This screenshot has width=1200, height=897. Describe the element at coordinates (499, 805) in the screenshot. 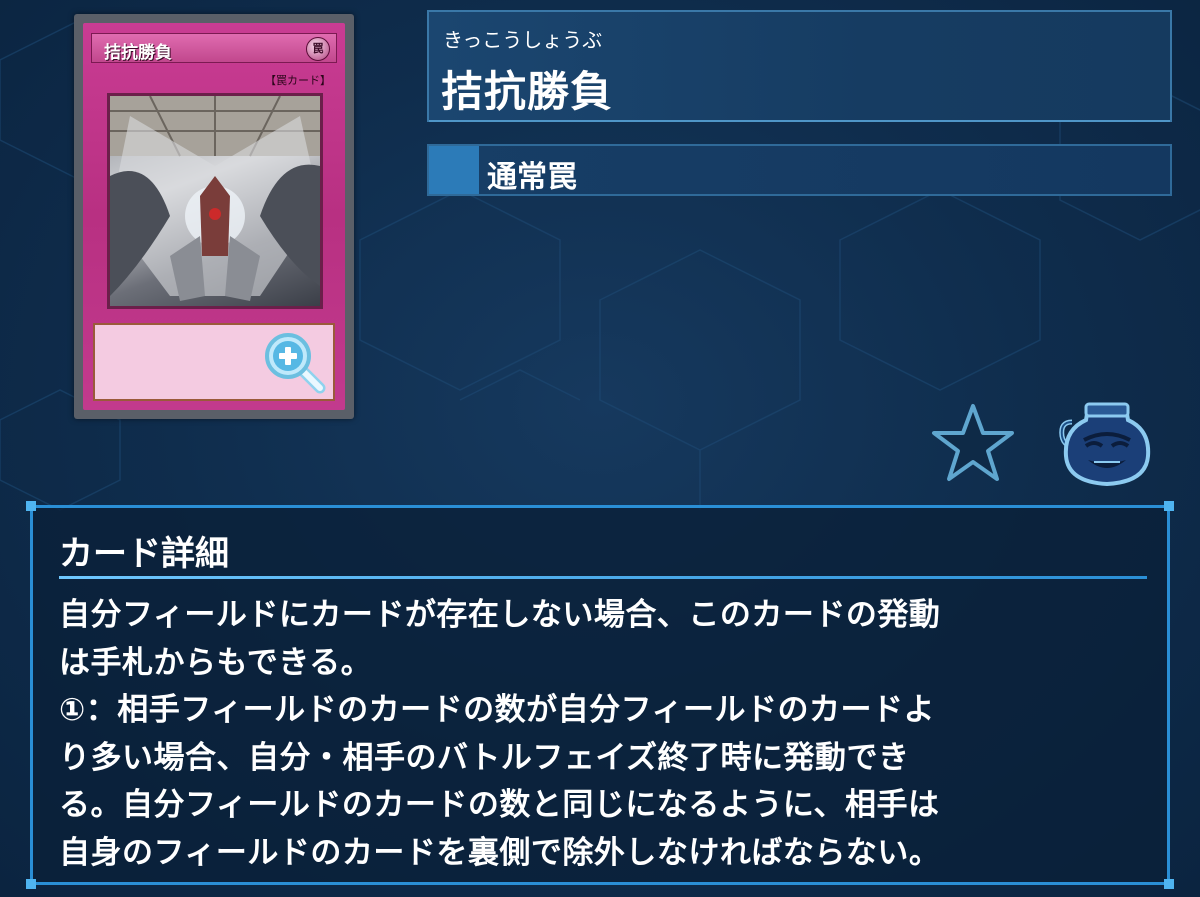

I see `effect-line: る。自分フィールドのカードの数と同じになるように、相手は` at that location.